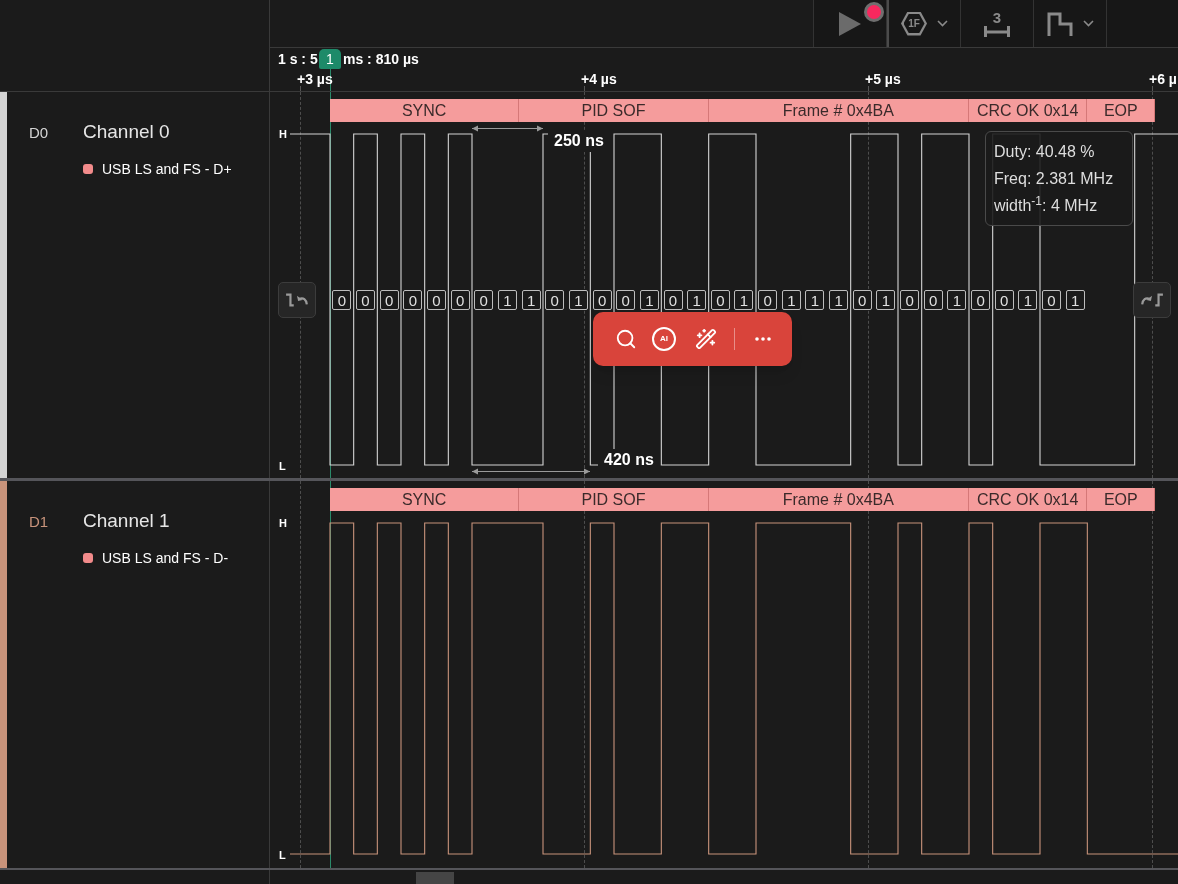  Describe the element at coordinates (167, 169) in the screenshot. I see `analyzer-label: USB LS and FS - D+` at that location.